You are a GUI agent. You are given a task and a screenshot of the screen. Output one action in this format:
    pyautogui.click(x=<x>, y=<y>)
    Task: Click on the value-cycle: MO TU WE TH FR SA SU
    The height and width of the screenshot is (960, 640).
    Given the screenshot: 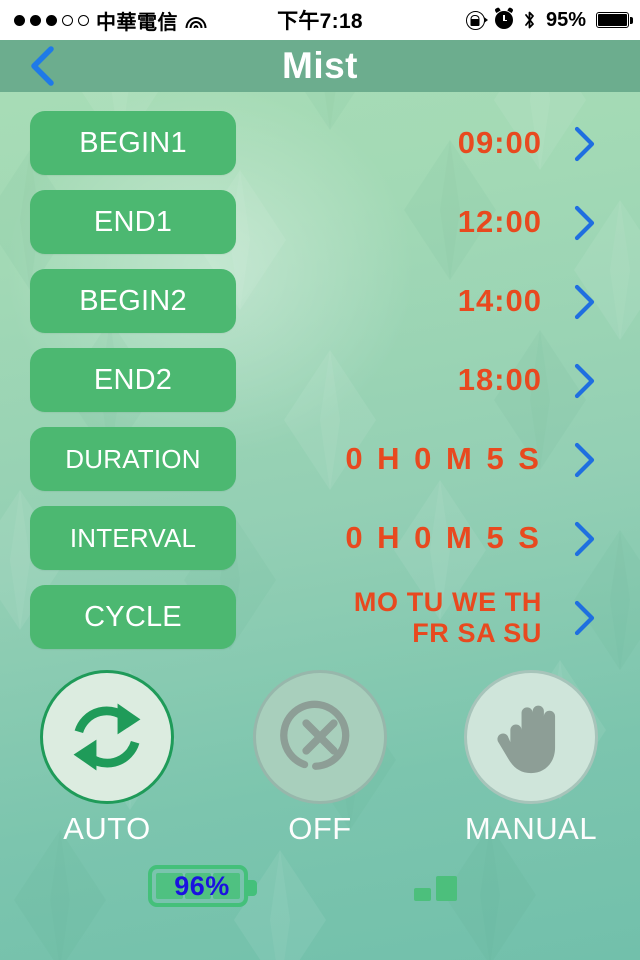 What is the action you would take?
    pyautogui.click(x=448, y=617)
    